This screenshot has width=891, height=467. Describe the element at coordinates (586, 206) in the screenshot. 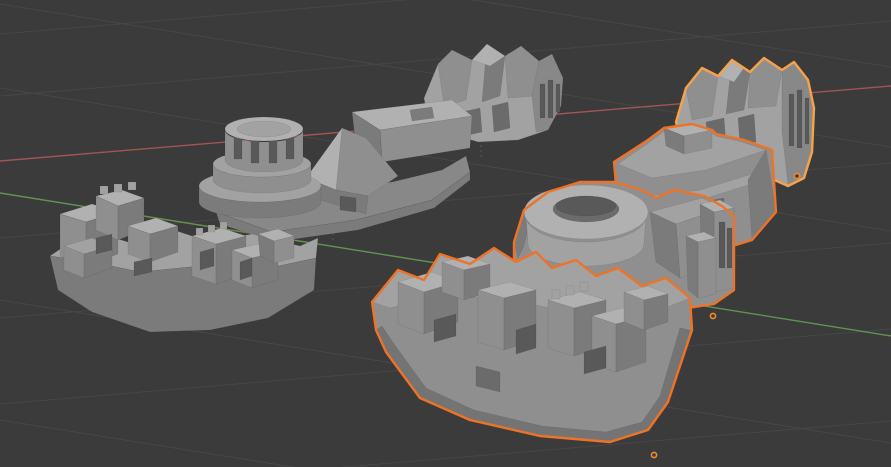

I see `crater-hole-inner` at that location.